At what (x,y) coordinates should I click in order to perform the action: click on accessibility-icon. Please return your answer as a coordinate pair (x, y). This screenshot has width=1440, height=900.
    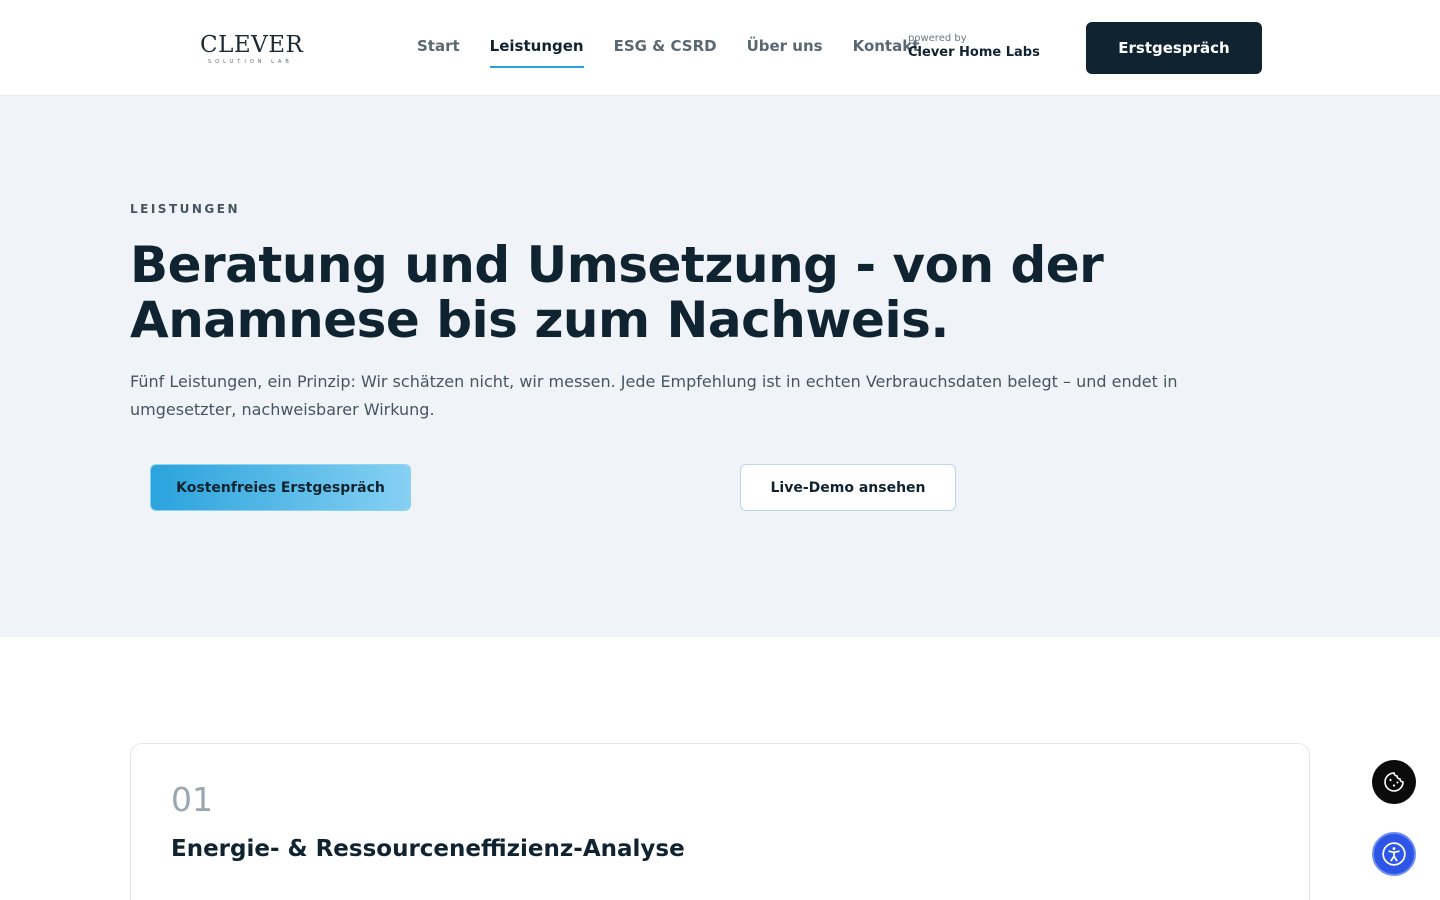
    Looking at the image, I should click on (1394, 854).